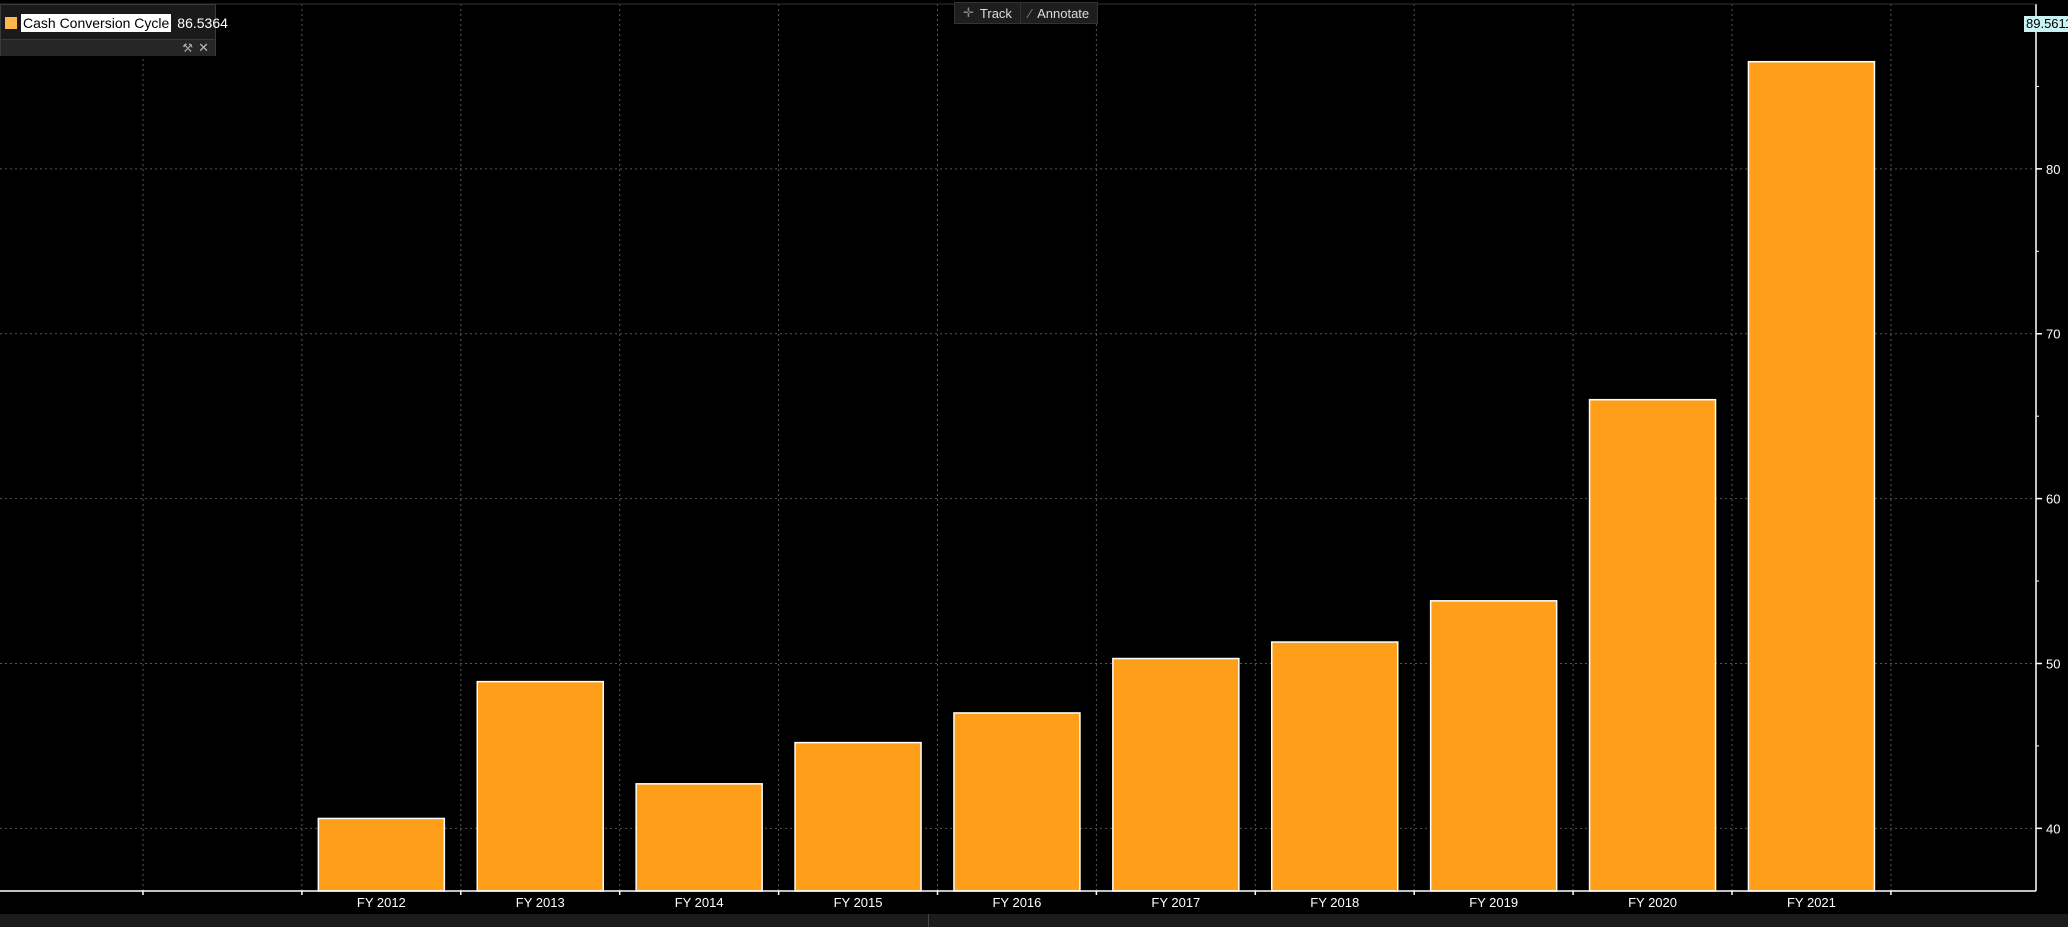 Image resolution: width=2068 pixels, height=927 pixels. Describe the element at coordinates (1652, 902) in the screenshot. I see `x-tick-label: FY 2020` at that location.